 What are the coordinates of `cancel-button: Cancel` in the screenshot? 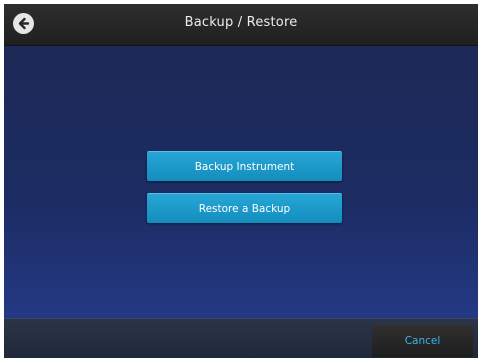 It's located at (422, 341).